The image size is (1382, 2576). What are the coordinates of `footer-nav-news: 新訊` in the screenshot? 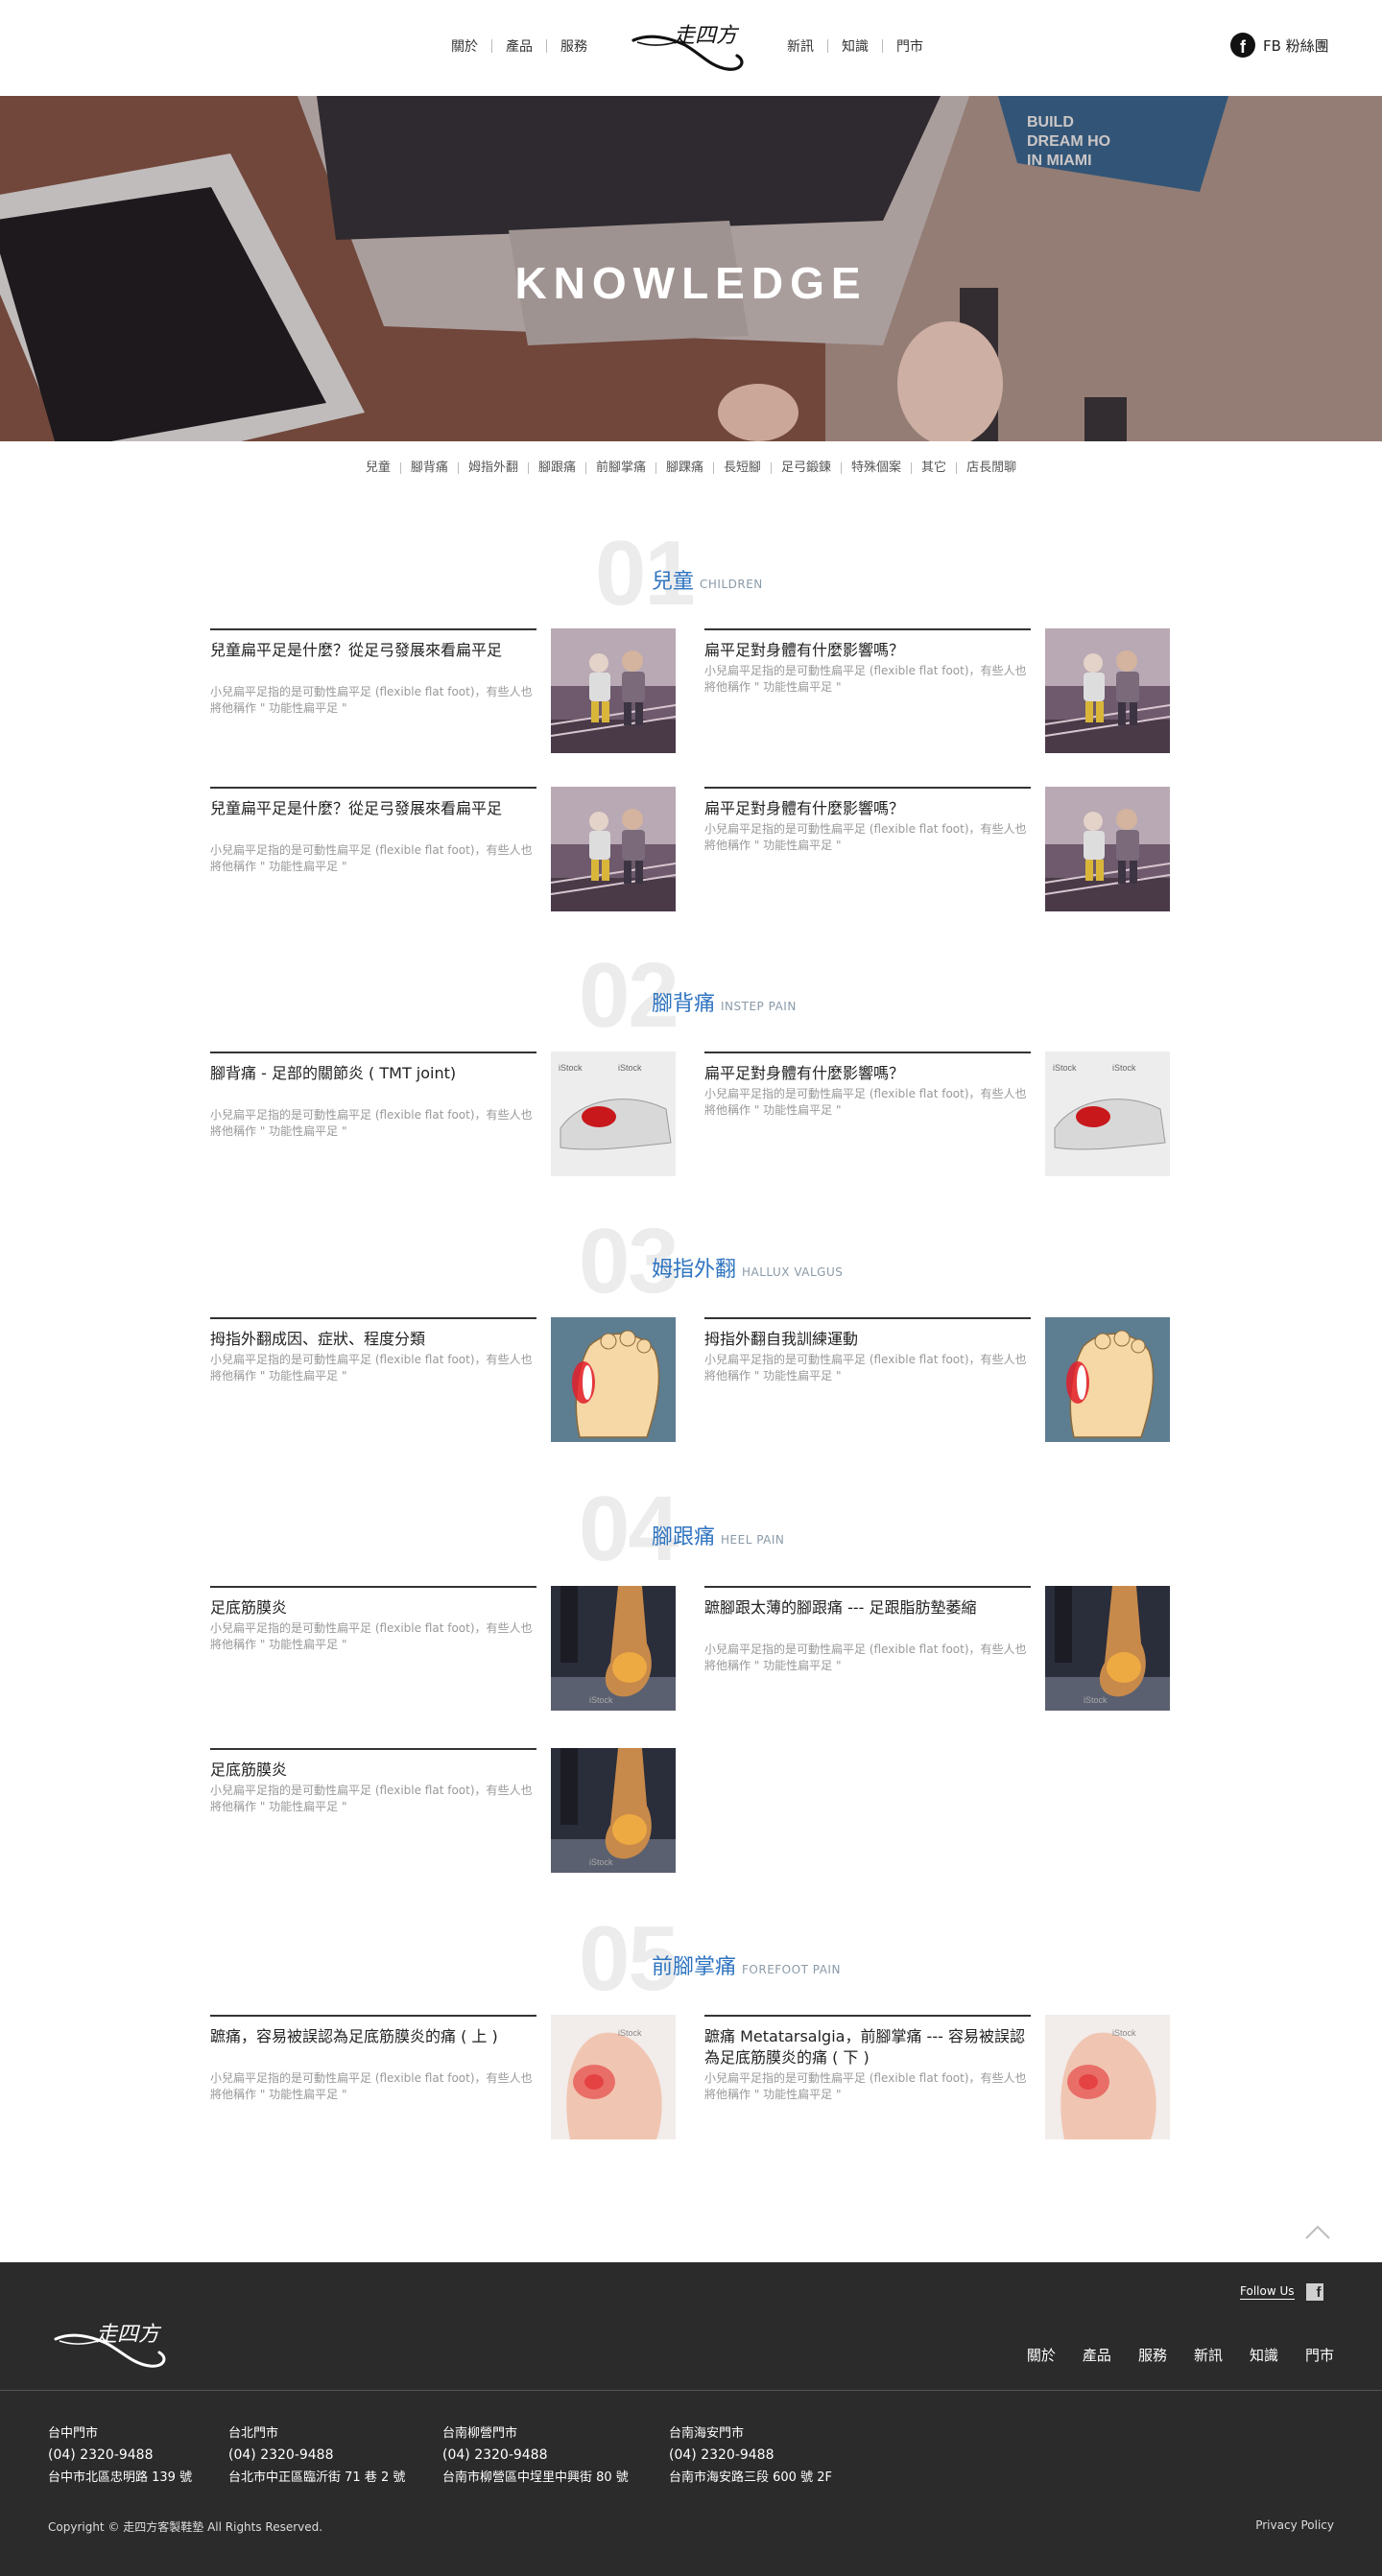 It's located at (1208, 2355).